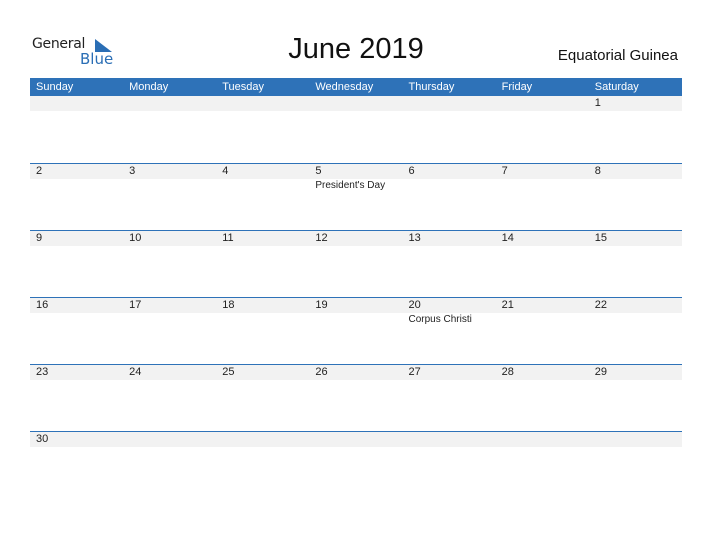 Image resolution: width=712 pixels, height=550 pixels. Describe the element at coordinates (597, 171) in the screenshot. I see `day-number: 8` at that location.